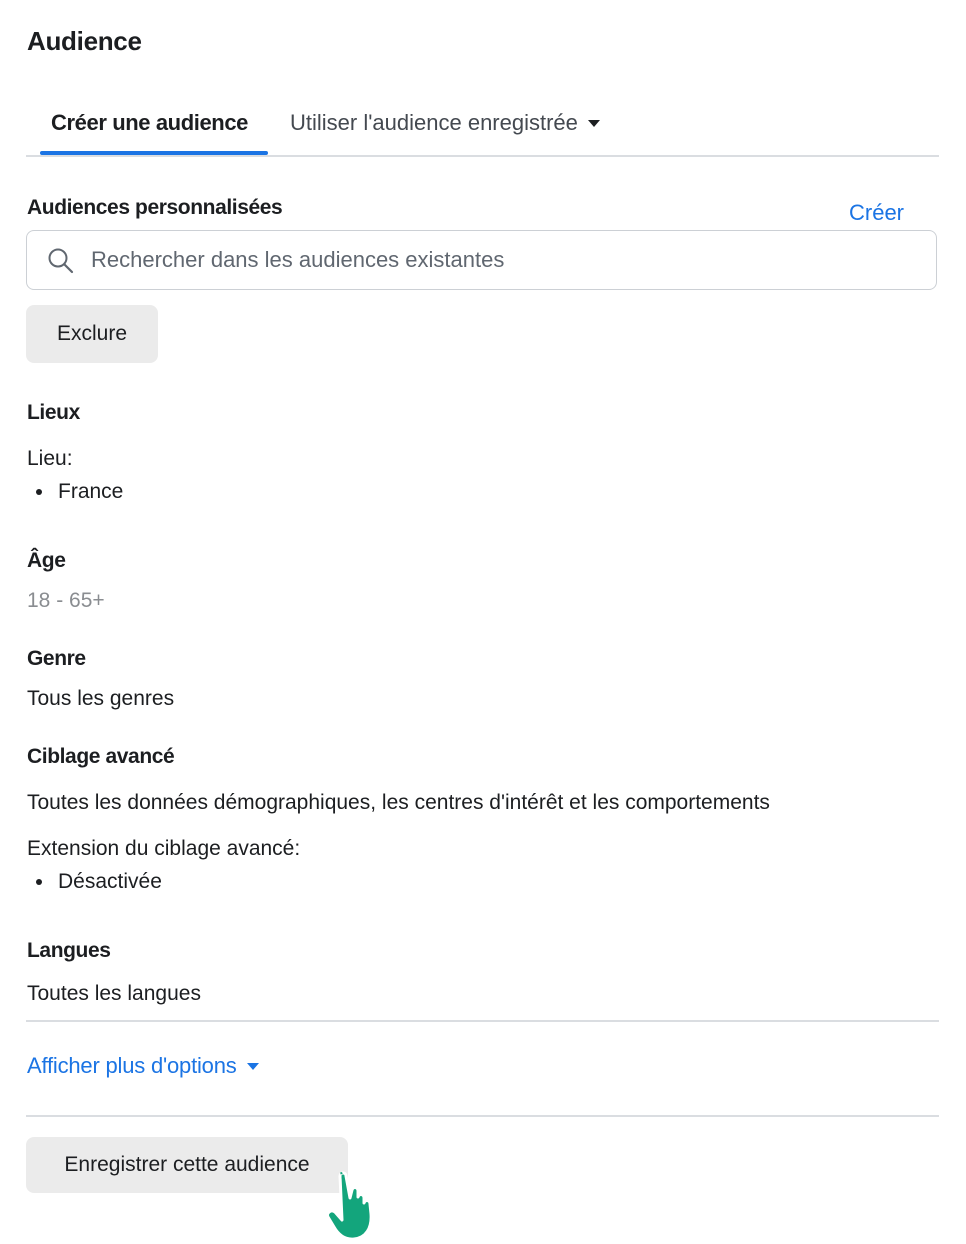  I want to click on location-item: France, so click(75, 492).